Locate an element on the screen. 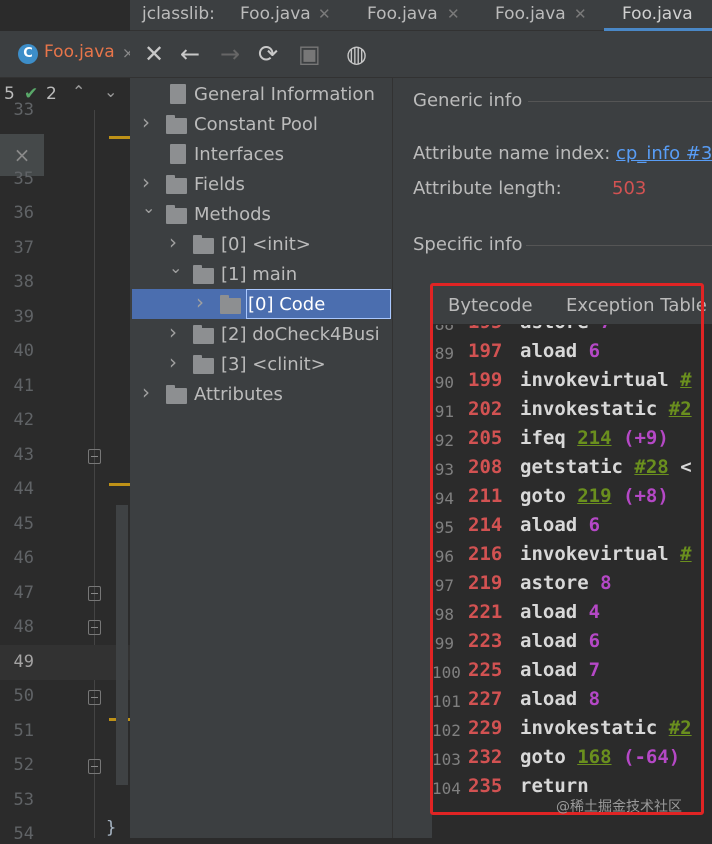 The image size is (712, 844). tab-foo-java-3: Foo.java is located at coordinates (530, 14).